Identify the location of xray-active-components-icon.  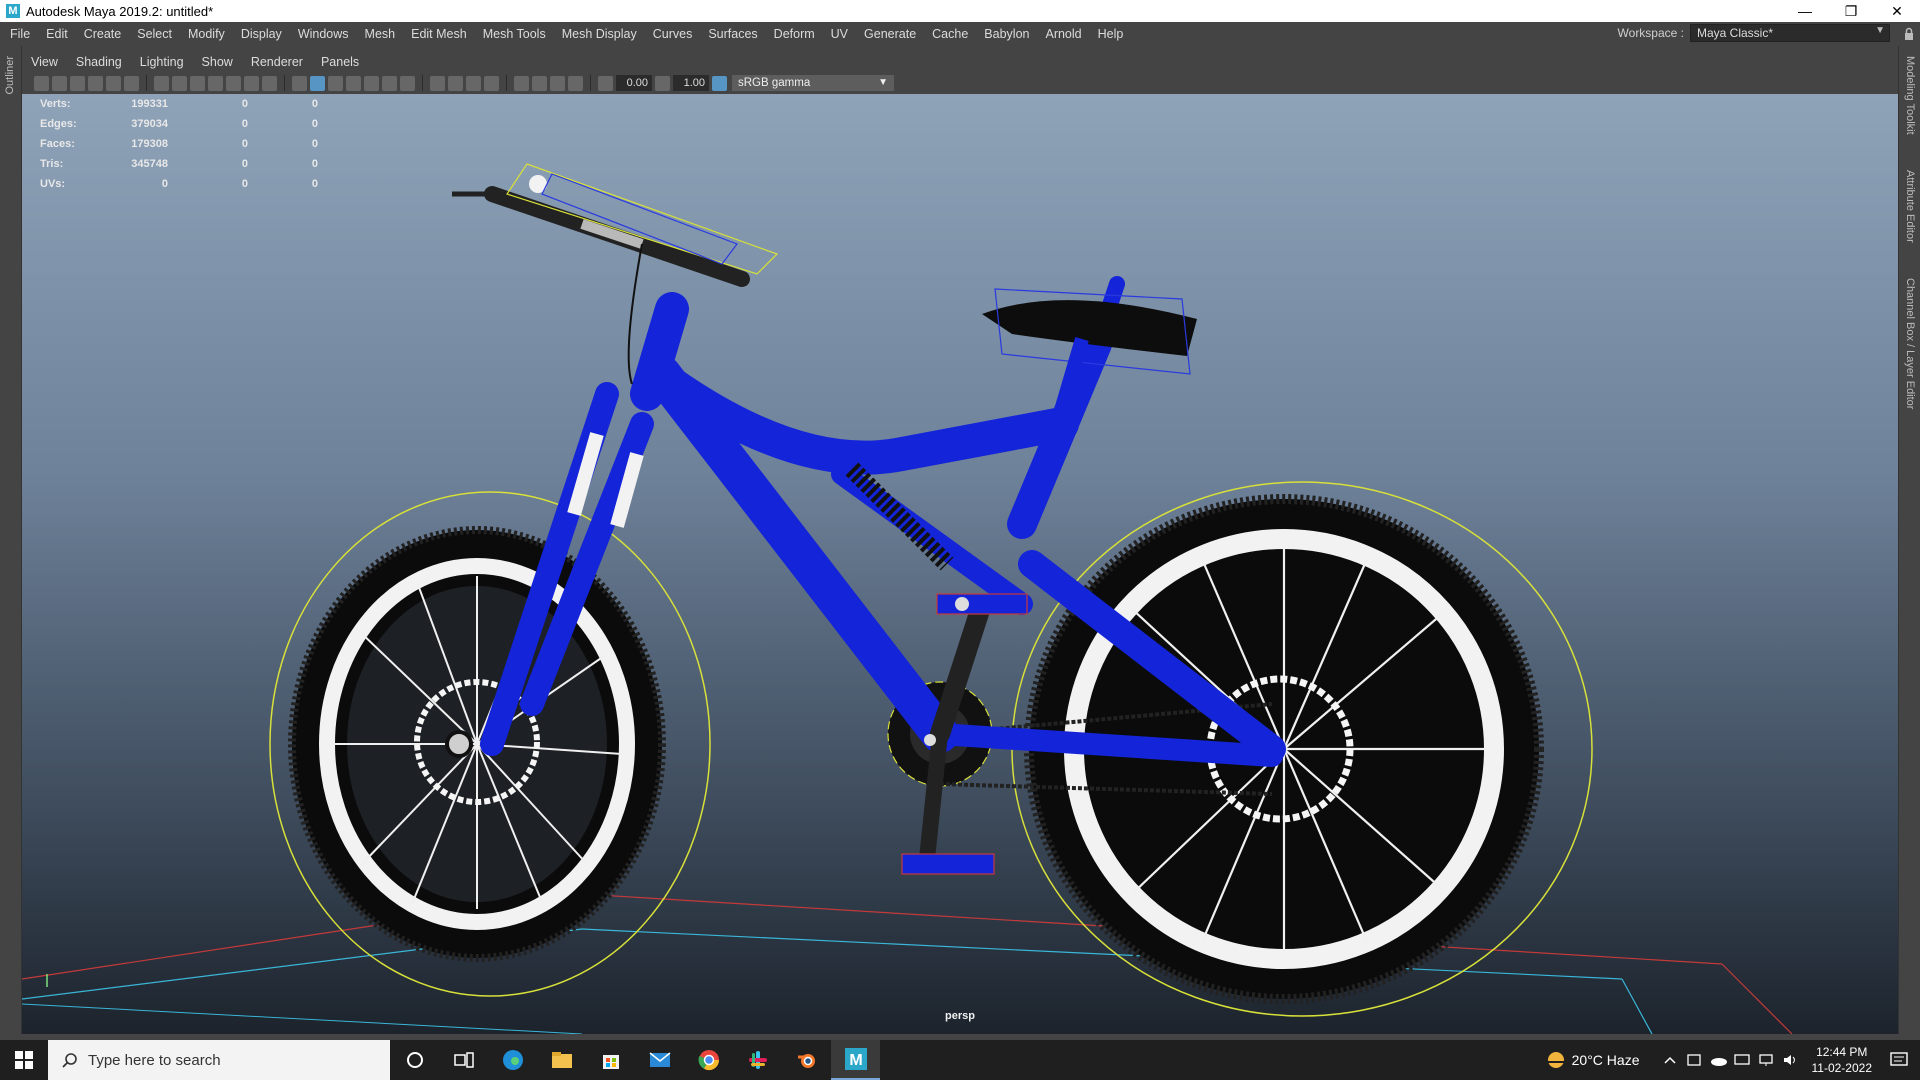
(539, 83).